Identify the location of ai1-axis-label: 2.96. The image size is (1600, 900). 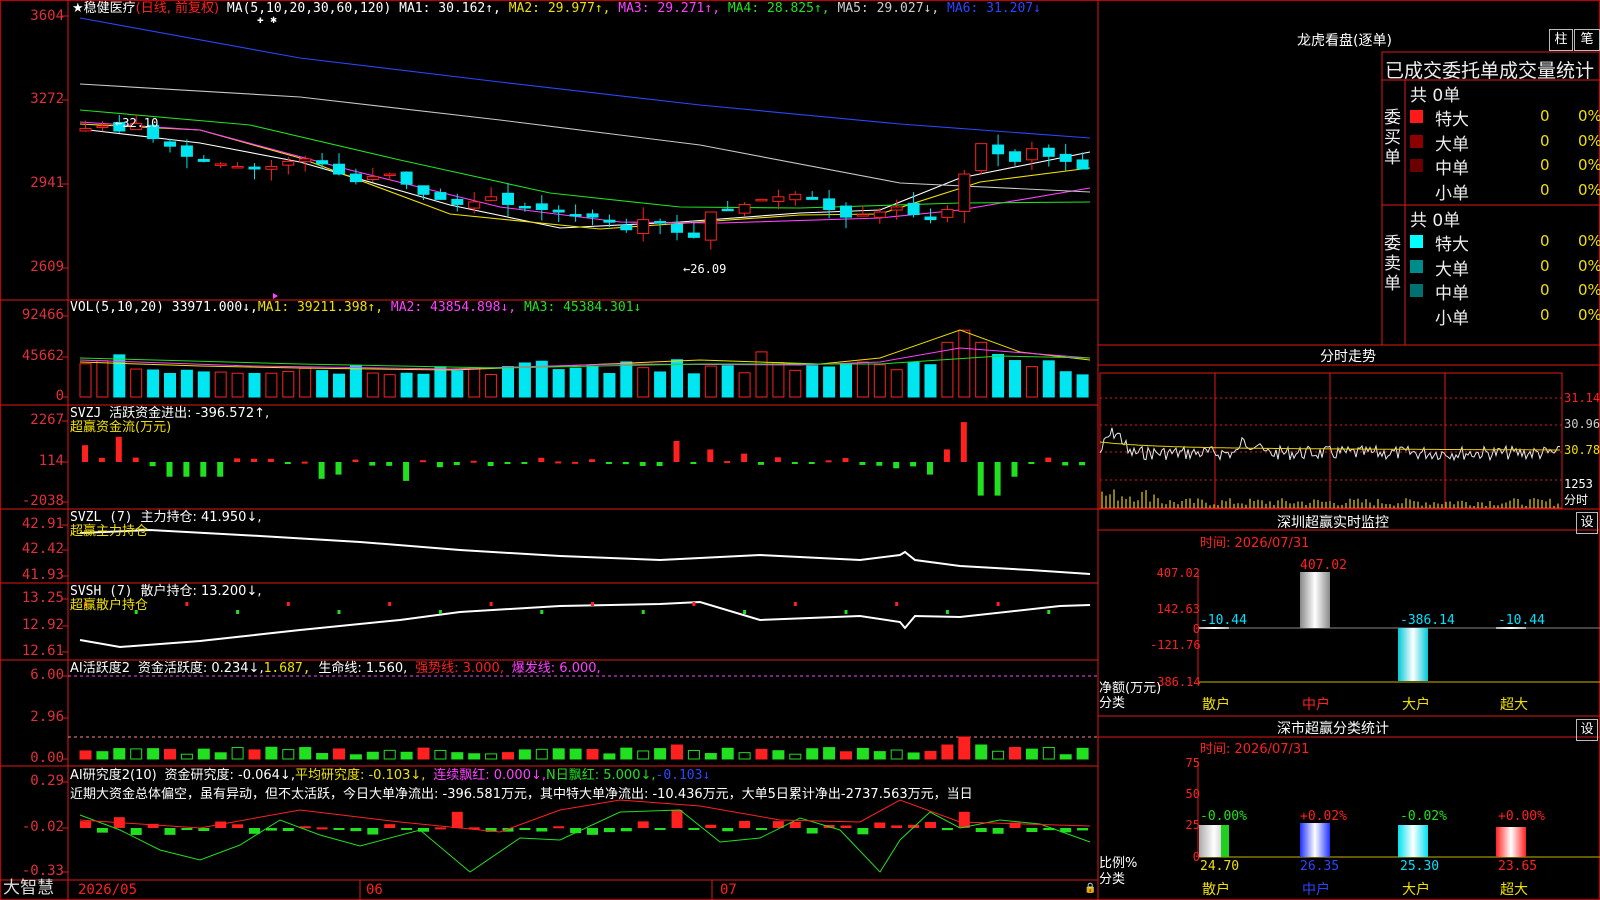
(47, 717).